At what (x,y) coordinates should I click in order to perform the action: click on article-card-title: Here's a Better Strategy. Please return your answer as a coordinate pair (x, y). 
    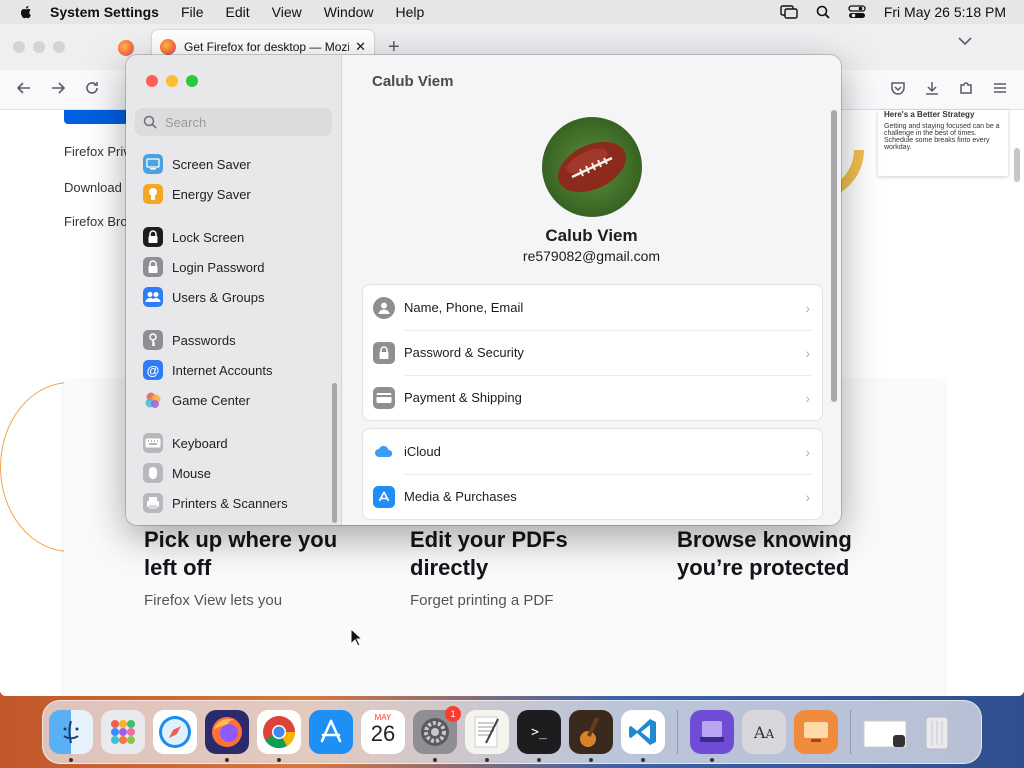
    Looking at the image, I should click on (929, 114).